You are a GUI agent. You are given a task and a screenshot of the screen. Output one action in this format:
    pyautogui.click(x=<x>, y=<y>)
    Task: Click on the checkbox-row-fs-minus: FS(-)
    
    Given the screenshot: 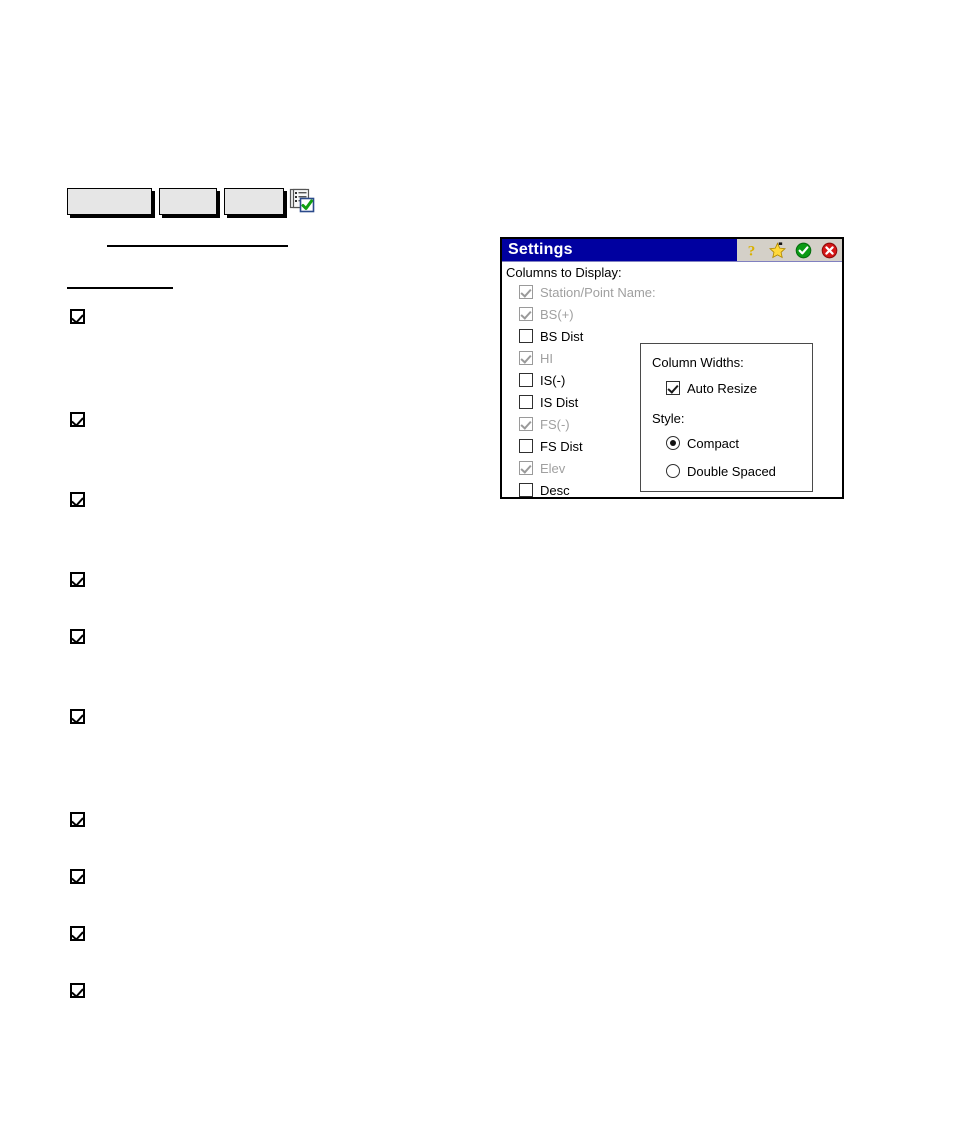 What is the action you would take?
    pyautogui.click(x=544, y=424)
    